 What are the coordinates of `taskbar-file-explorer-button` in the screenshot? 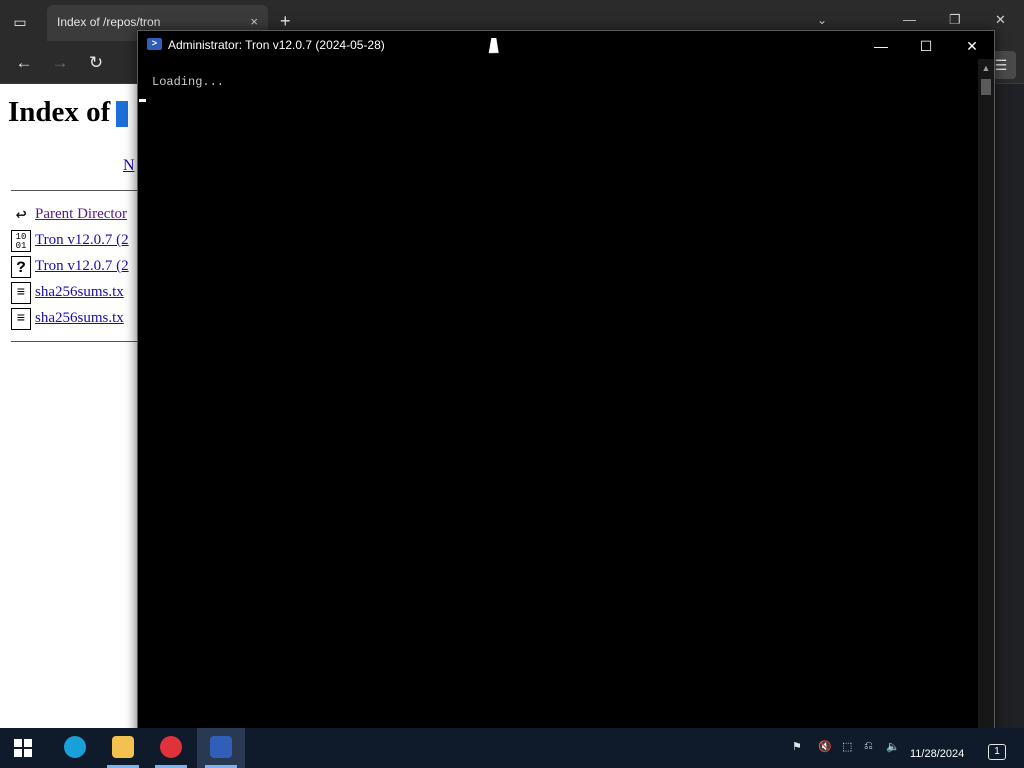 It's located at (123, 748).